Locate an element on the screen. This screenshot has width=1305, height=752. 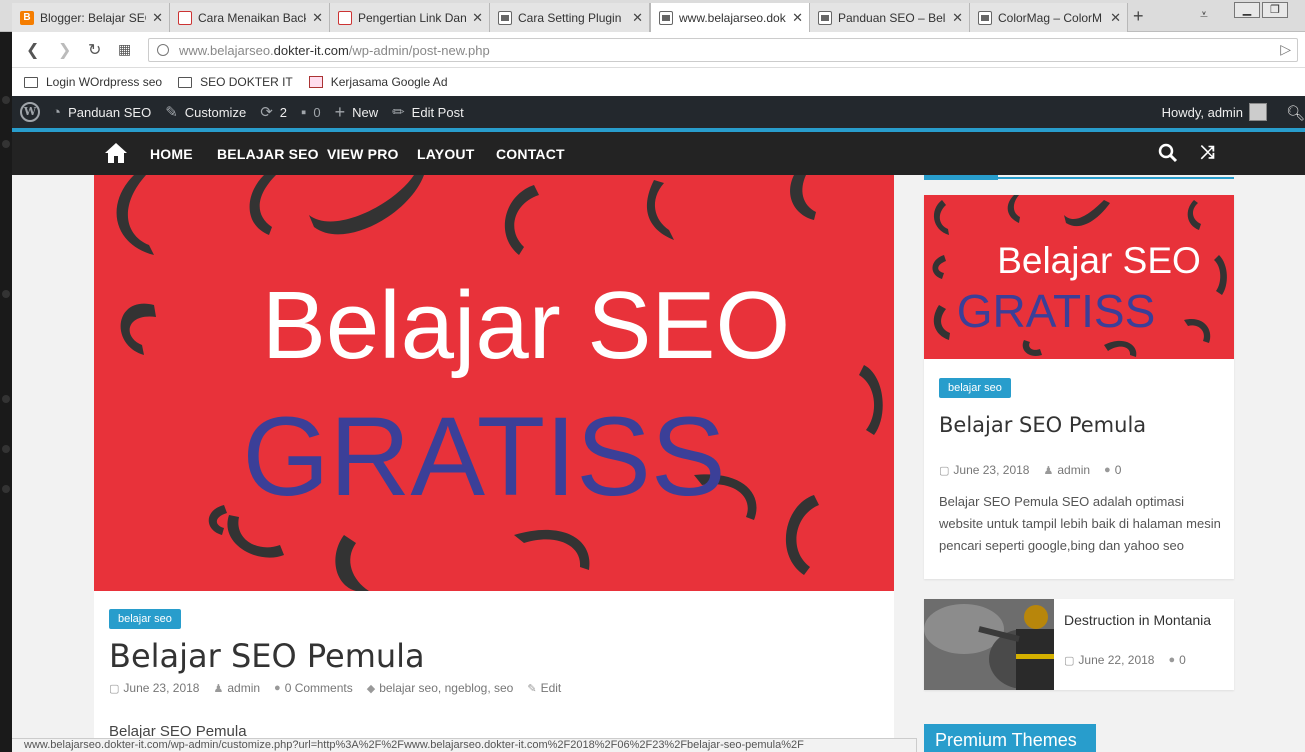
wordpress-logo-icon: W is located at coordinates (30, 112).